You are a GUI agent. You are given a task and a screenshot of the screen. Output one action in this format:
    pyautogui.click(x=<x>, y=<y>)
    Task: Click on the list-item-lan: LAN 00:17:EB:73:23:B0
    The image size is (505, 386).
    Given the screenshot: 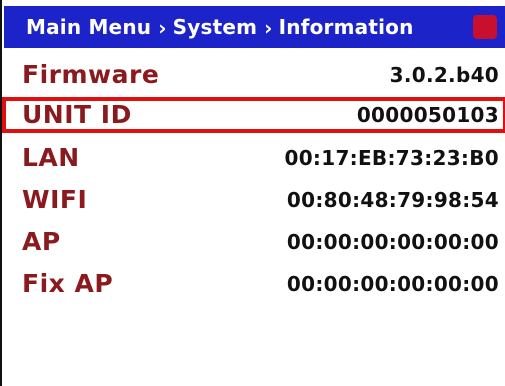 What is the action you would take?
    pyautogui.click(x=253, y=158)
    